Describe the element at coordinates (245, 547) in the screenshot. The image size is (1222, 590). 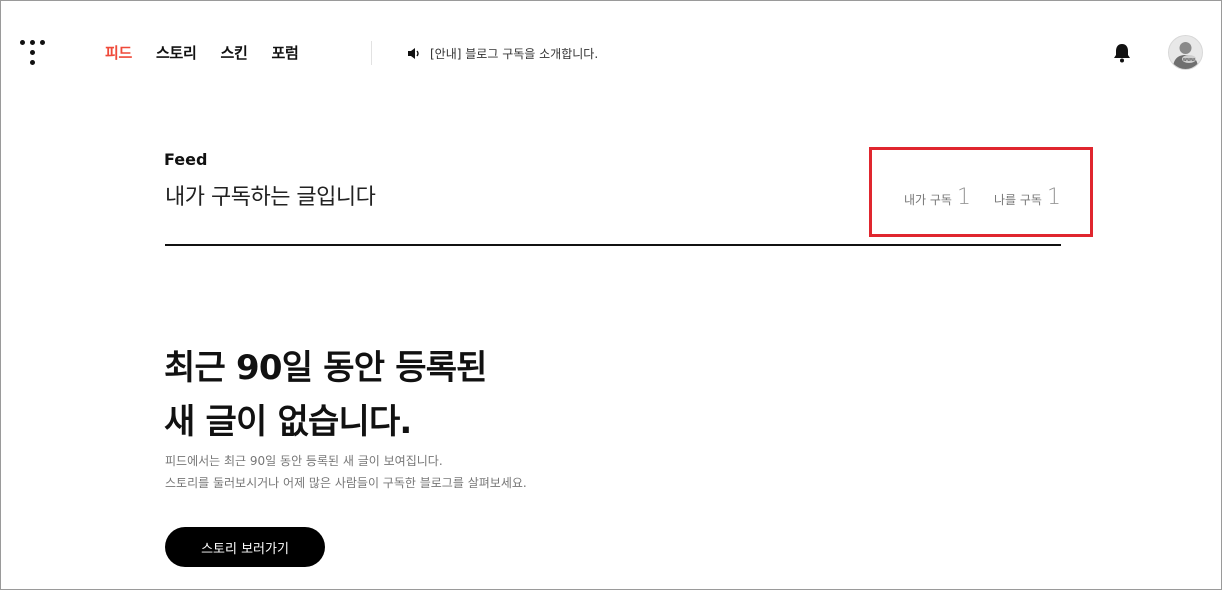
I see `go-to-story-button: 스토리 보러가기` at that location.